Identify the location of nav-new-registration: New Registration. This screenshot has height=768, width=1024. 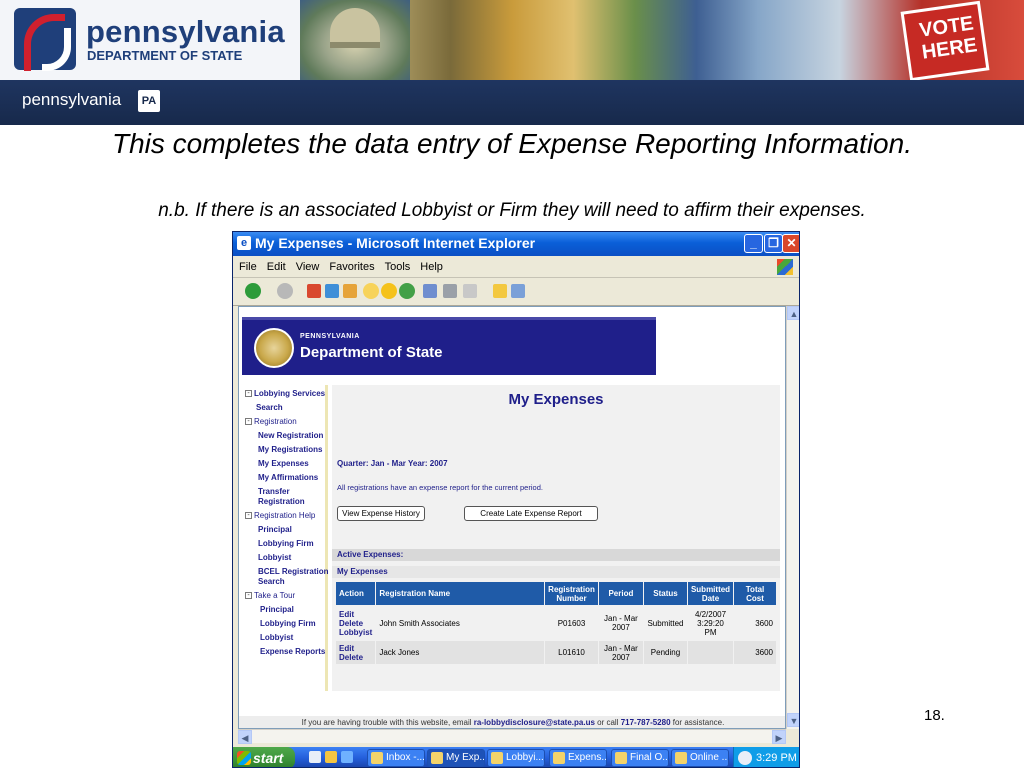
(290, 435).